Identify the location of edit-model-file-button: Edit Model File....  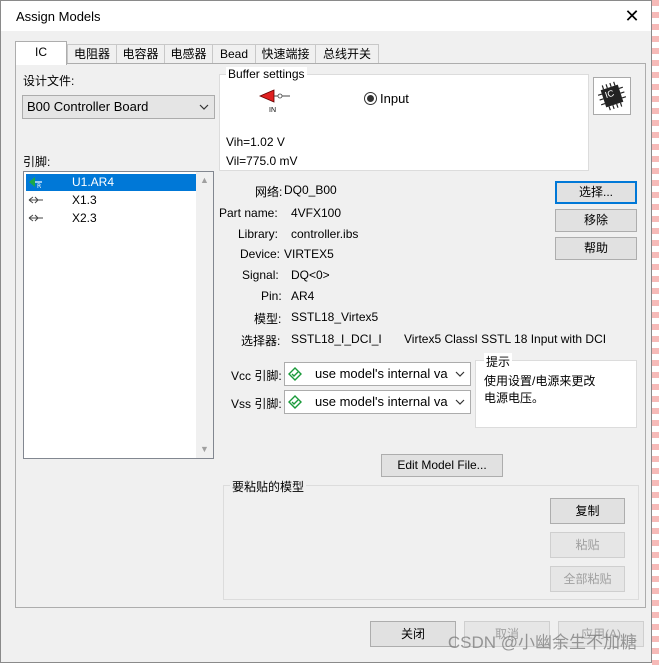
(442, 465).